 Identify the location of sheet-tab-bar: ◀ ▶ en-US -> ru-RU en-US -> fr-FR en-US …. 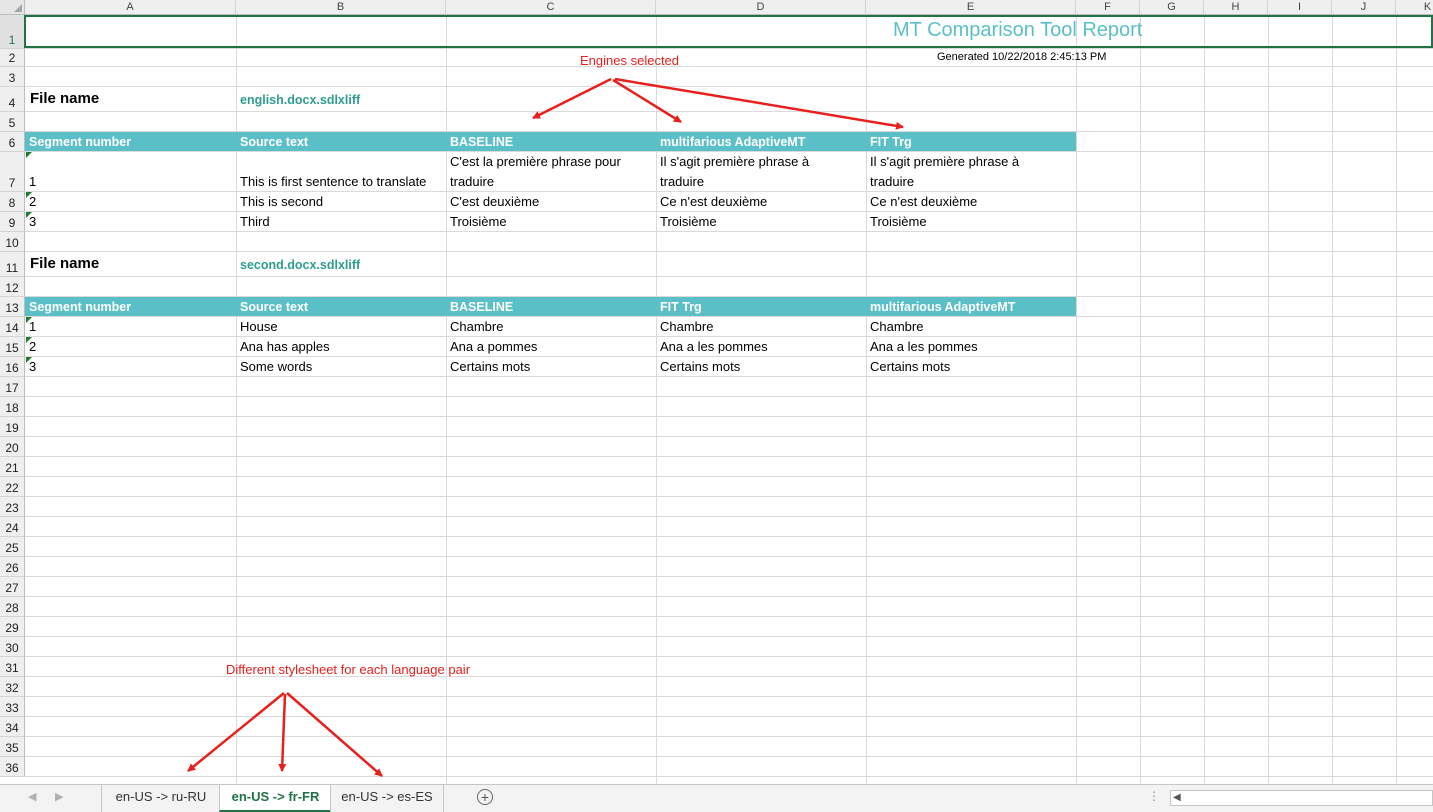
(716, 798).